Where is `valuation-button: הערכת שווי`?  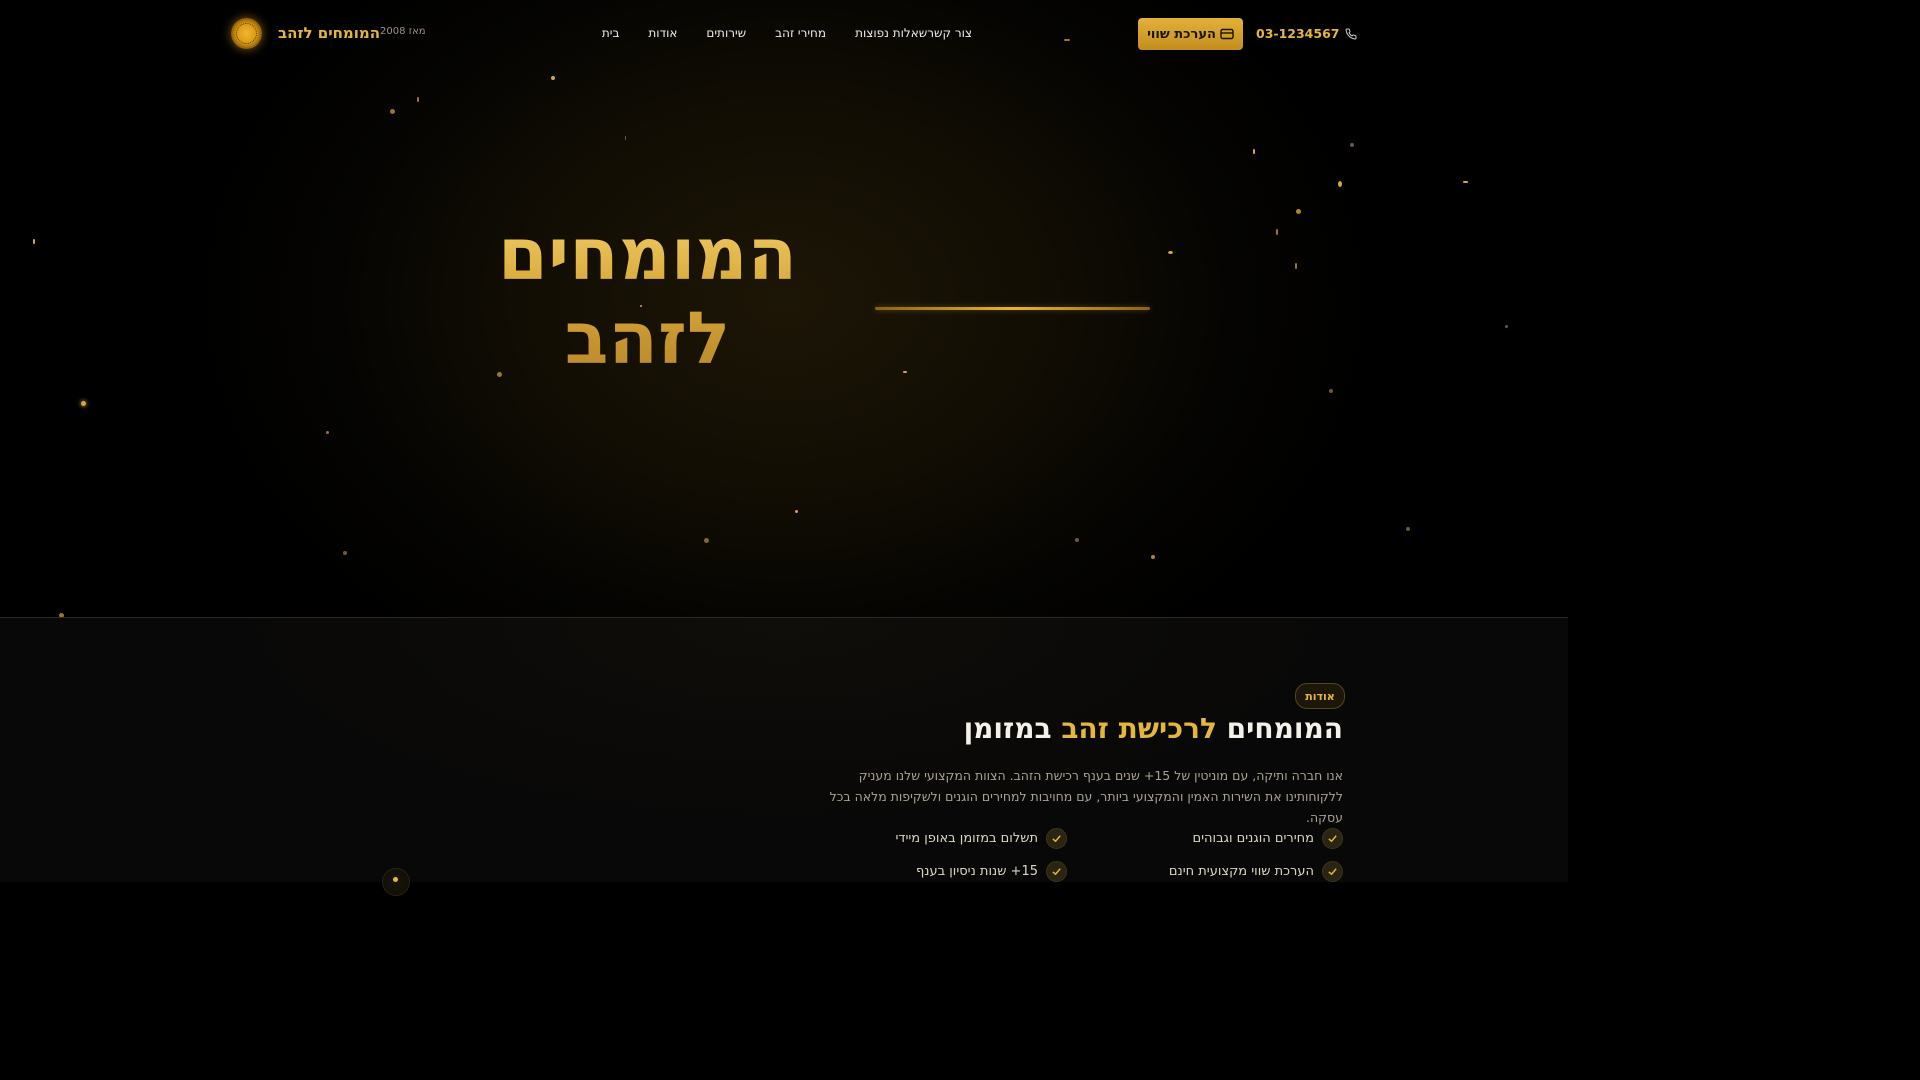
valuation-button: הערכת שווי is located at coordinates (1190, 34).